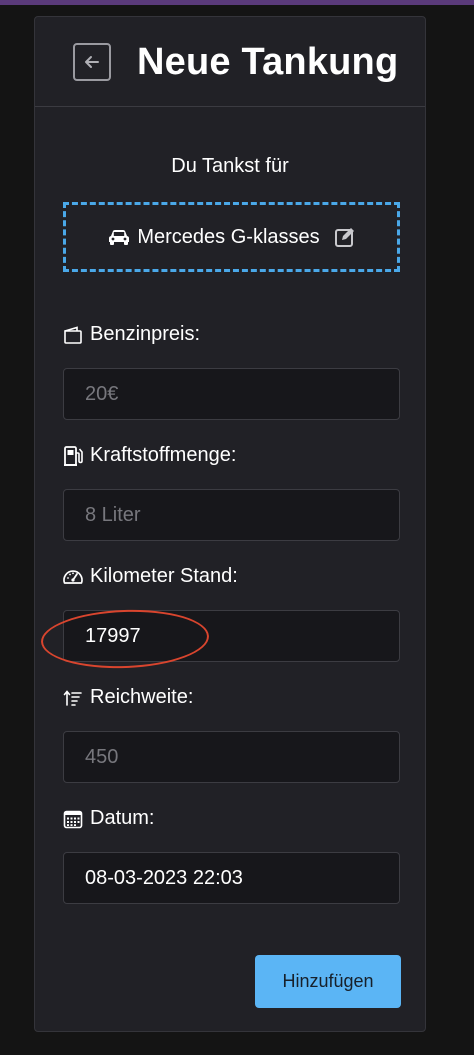  What do you see at coordinates (328, 981) in the screenshot?
I see `add-button: Hinzufügen` at bounding box center [328, 981].